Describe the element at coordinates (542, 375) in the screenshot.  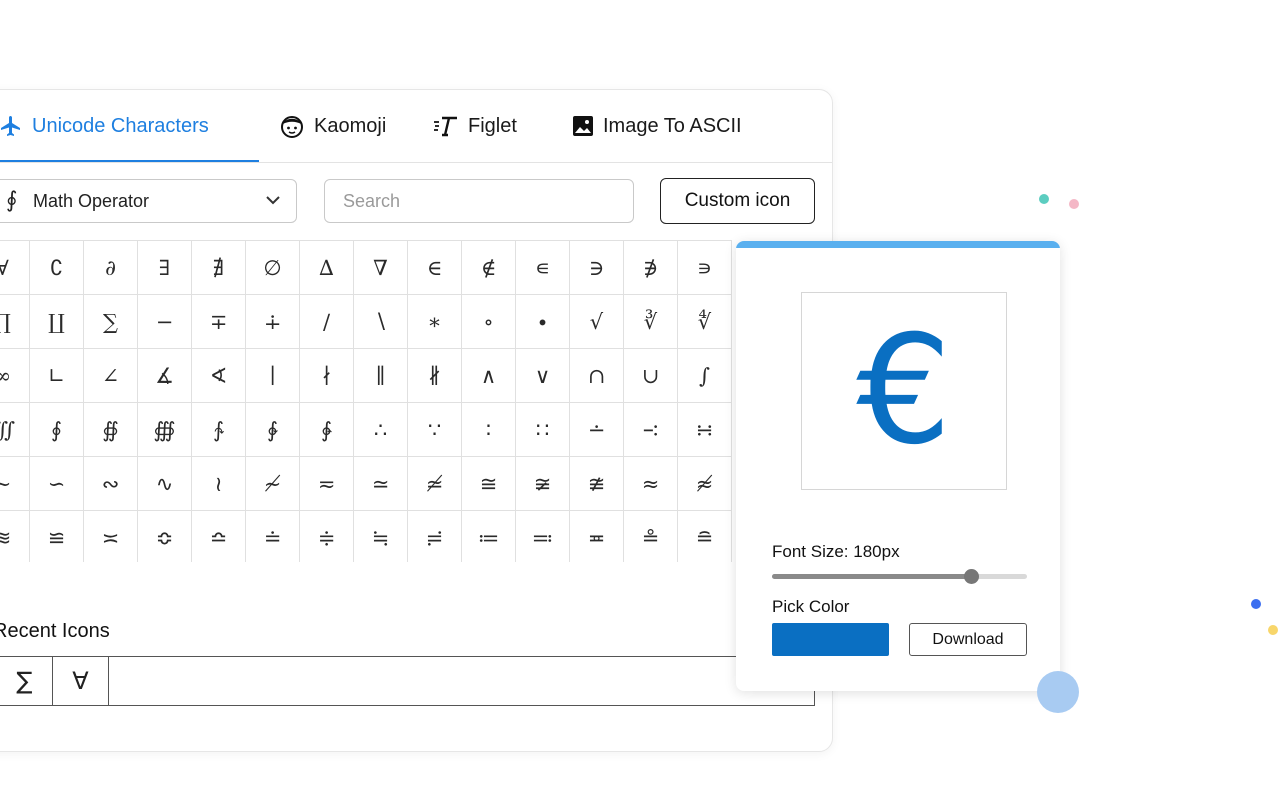
I see `symbol-cell: ∨` at that location.